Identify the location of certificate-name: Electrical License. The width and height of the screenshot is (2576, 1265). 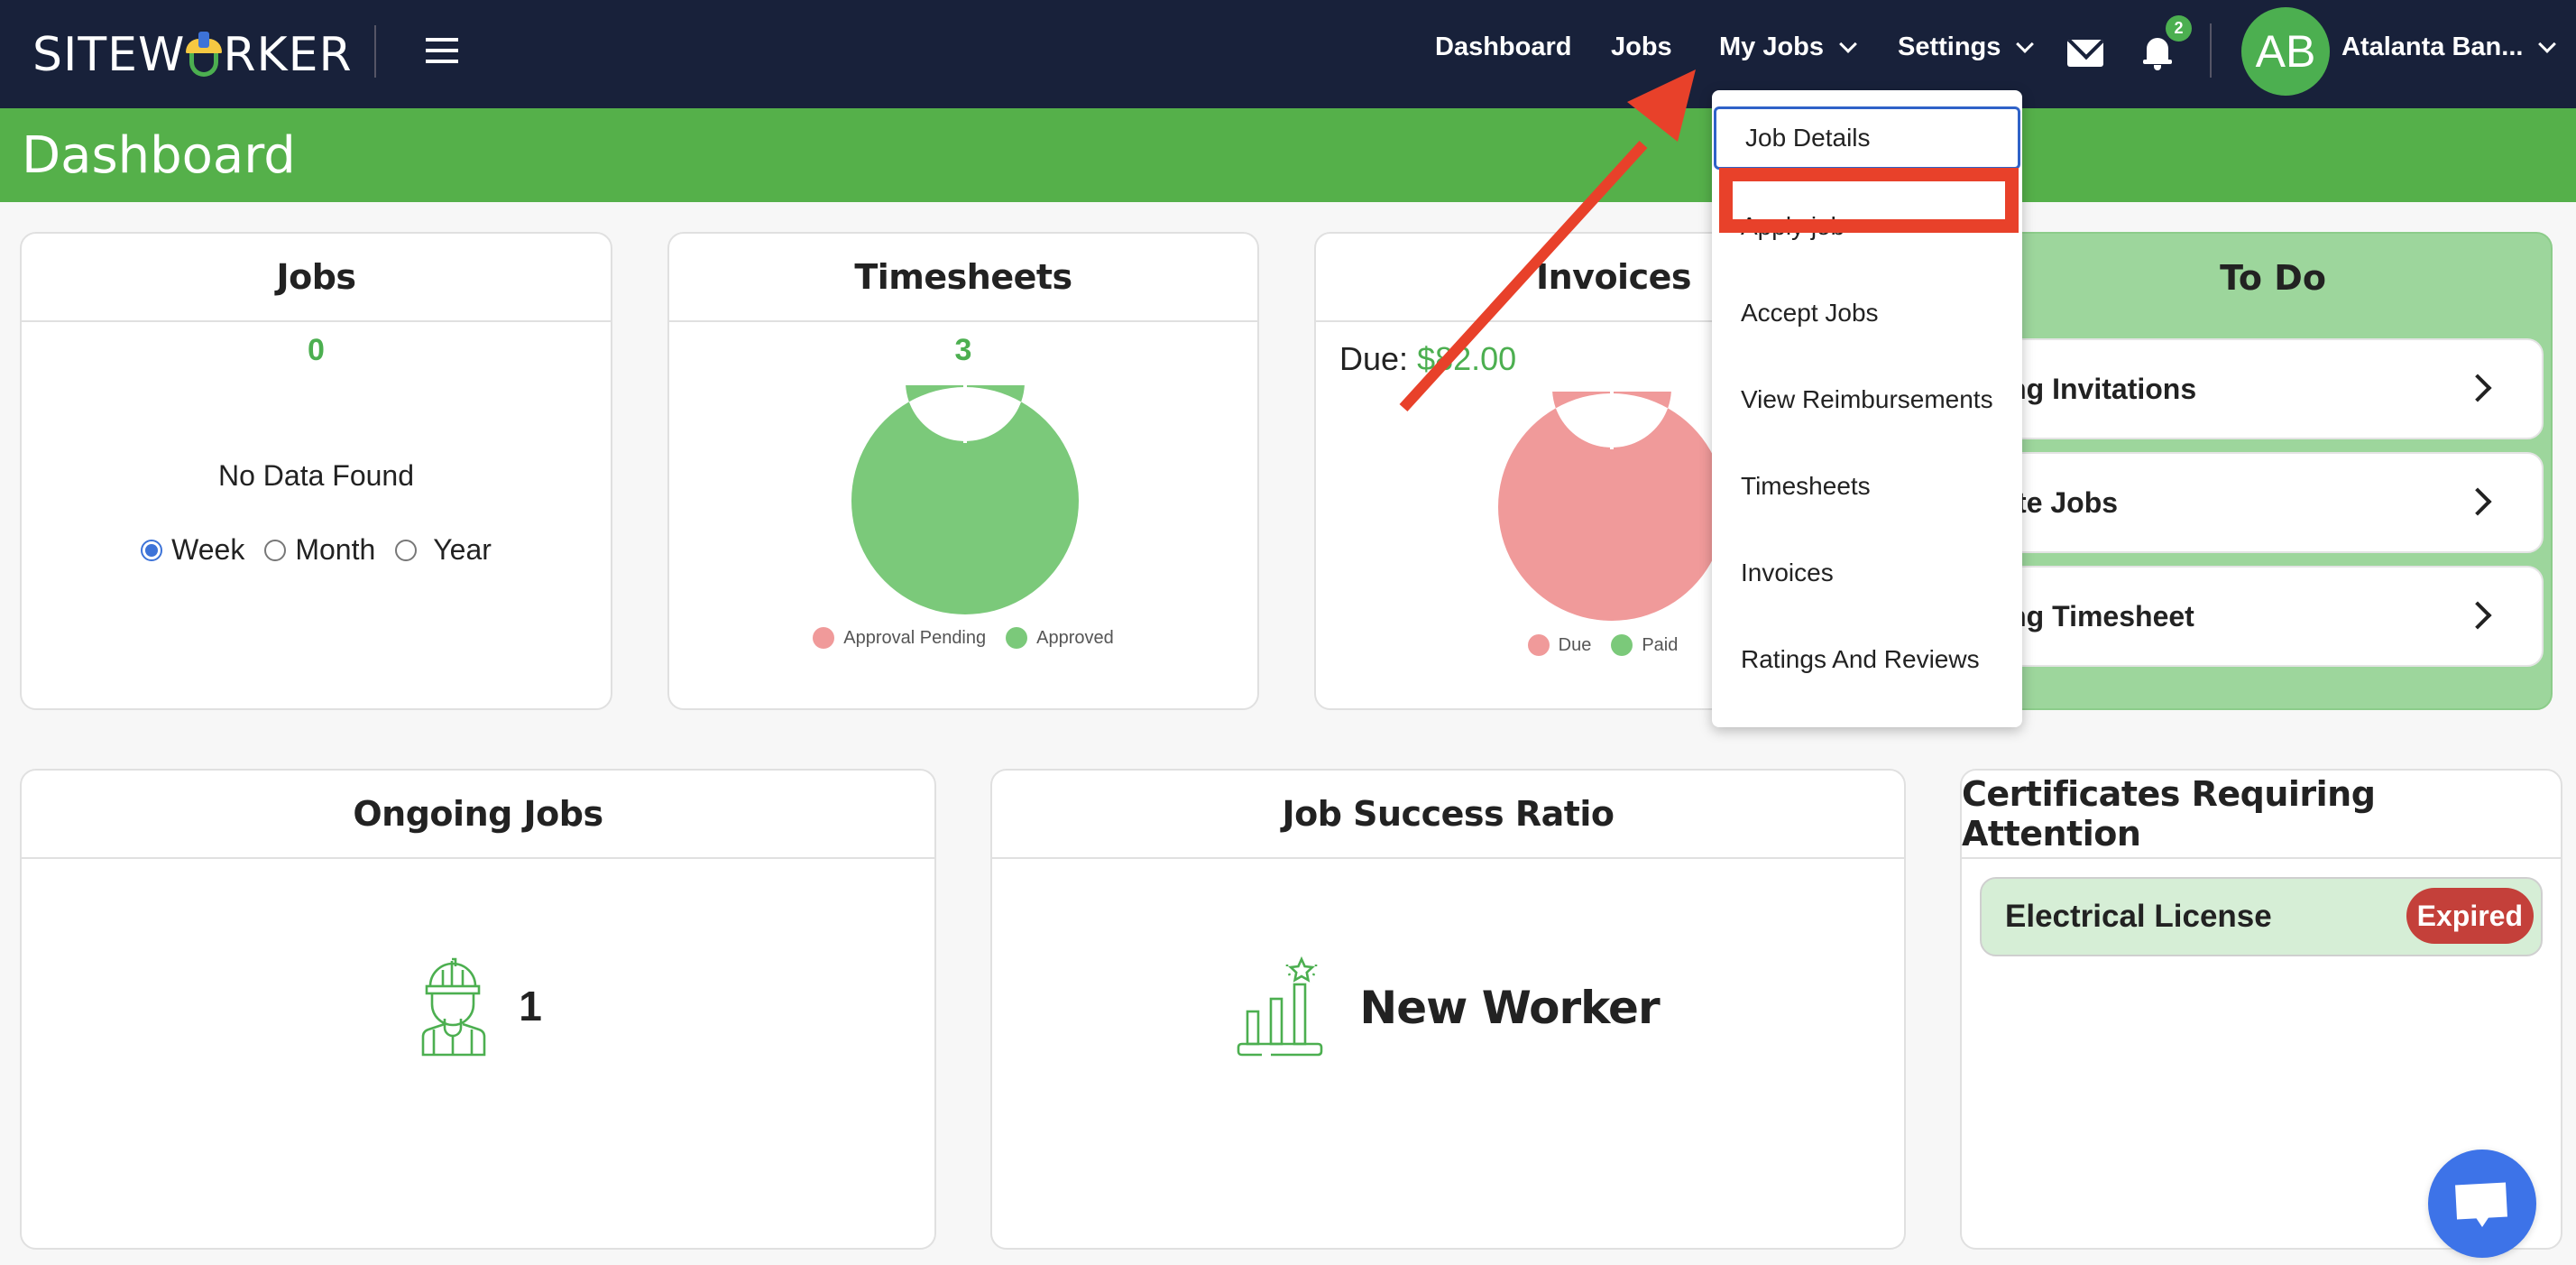
(2138, 916).